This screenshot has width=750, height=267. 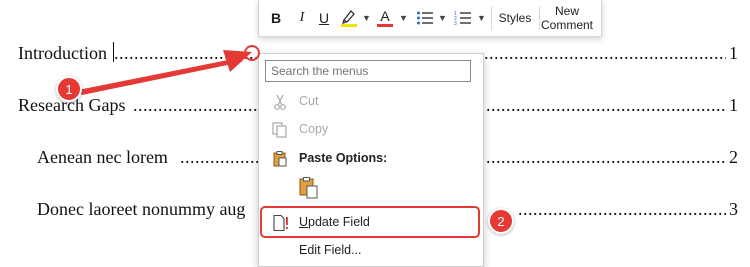 What do you see at coordinates (276, 18) in the screenshot?
I see `bold-button: B` at bounding box center [276, 18].